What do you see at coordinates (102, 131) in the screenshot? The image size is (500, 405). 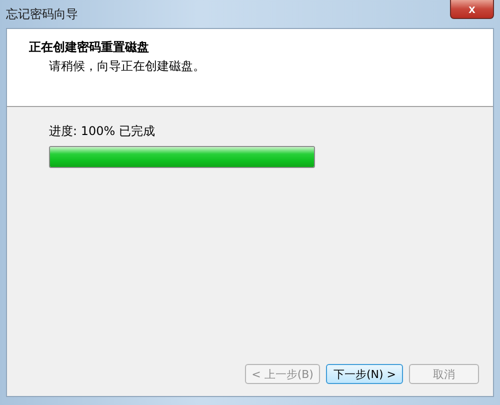 I see `progress-label: 进度: 100% 已完成` at bounding box center [102, 131].